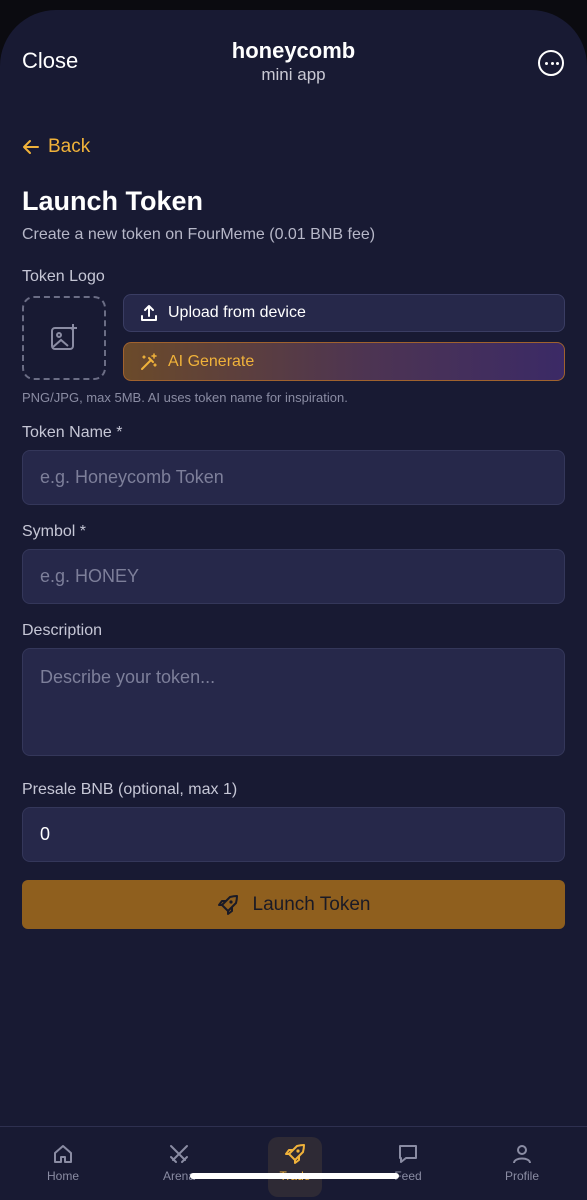  I want to click on upload-label: Upload from device, so click(237, 312).